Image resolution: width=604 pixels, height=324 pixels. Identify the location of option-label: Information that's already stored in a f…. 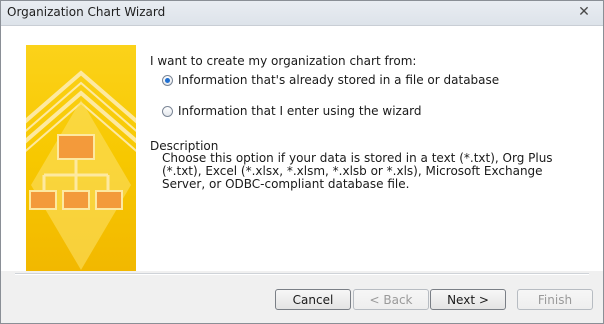
(338, 80).